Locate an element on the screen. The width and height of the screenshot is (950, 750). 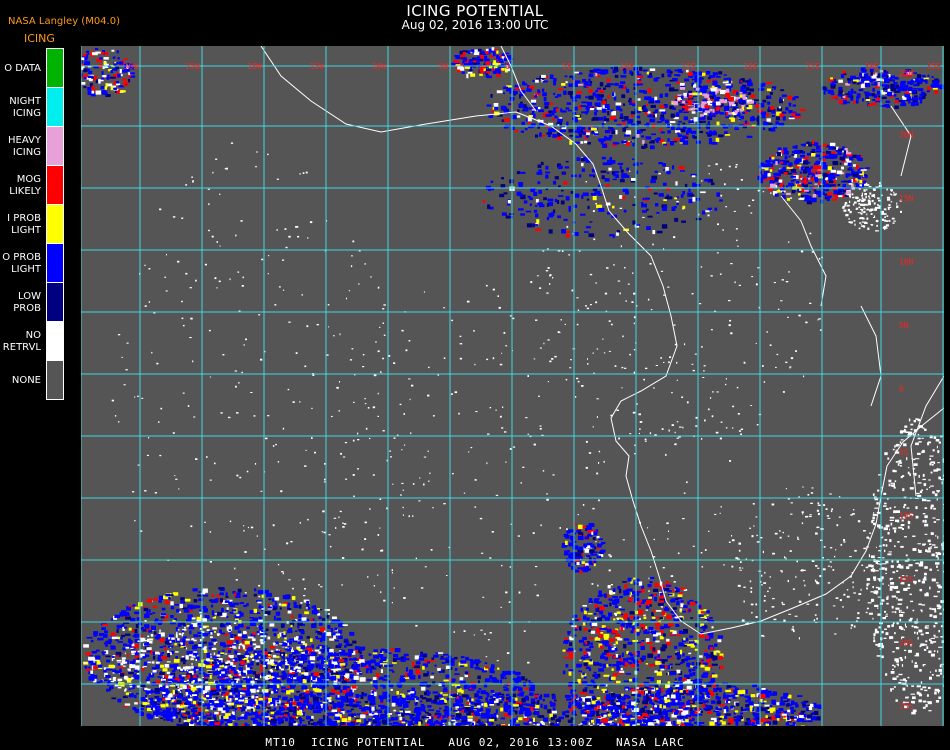
latitude-label: 30S is located at coordinates (906, 47).